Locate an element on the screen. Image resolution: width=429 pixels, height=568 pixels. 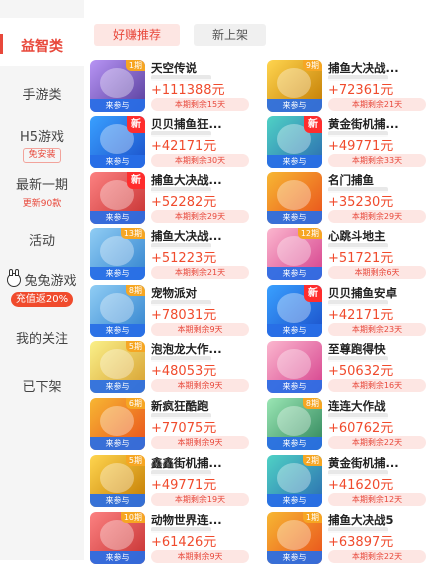
reward-amount: +49771元 is located at coordinates (361, 144).